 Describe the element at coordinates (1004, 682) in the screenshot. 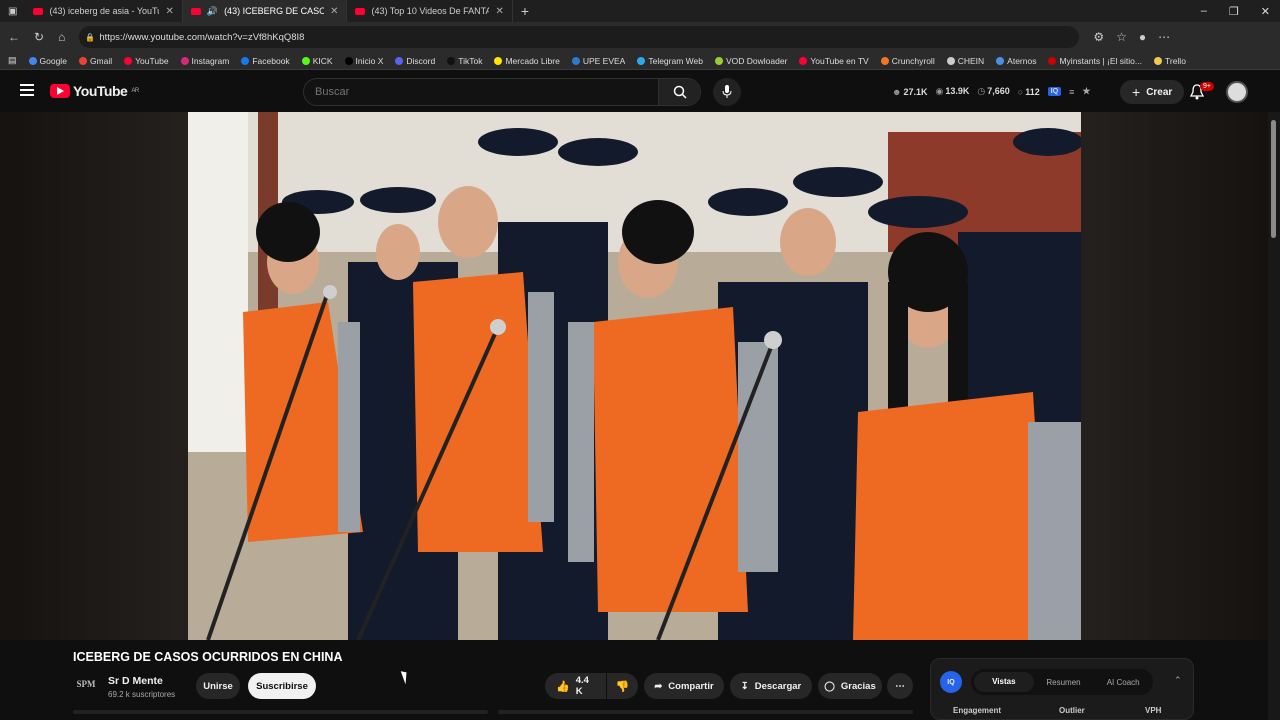

I see `vidiq-tab-vistas: Vistas` at that location.